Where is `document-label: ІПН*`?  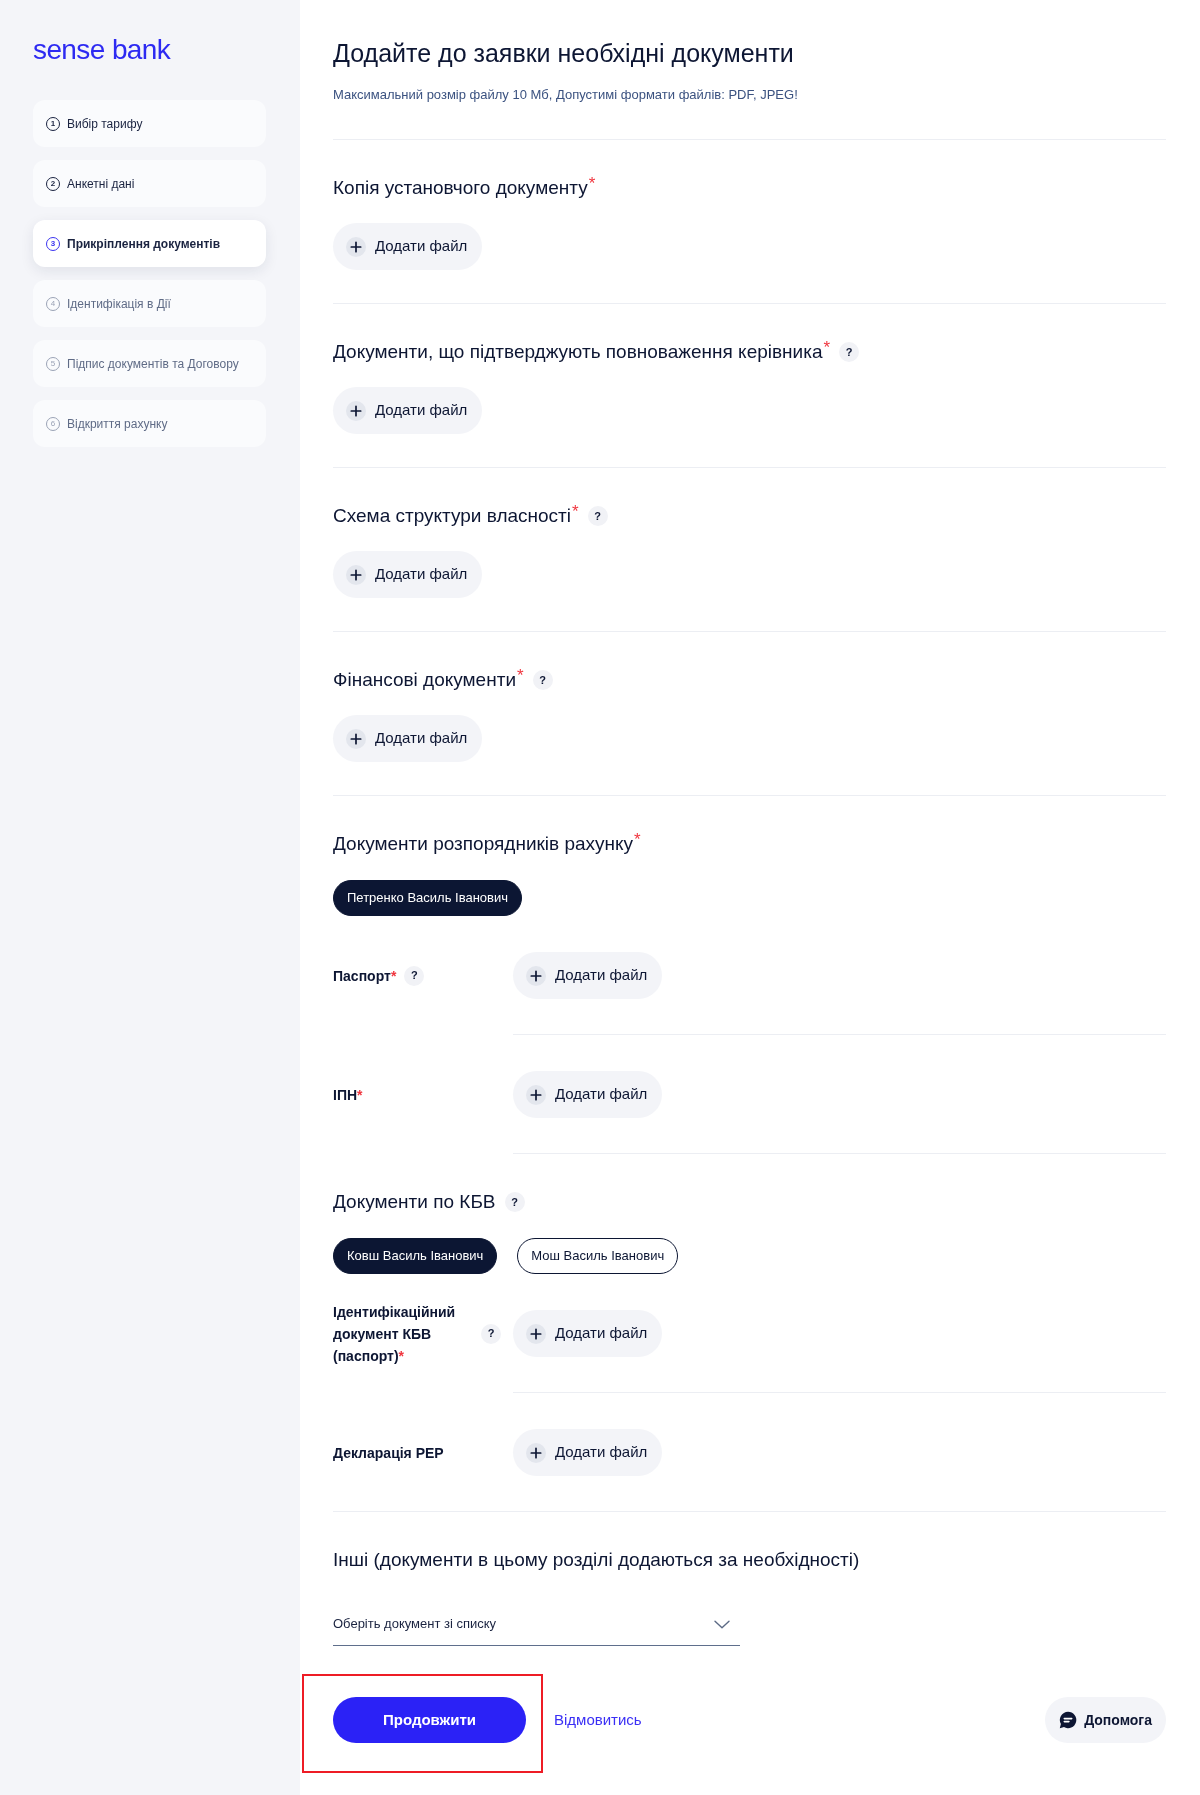
document-label: ІПН* is located at coordinates (348, 1095).